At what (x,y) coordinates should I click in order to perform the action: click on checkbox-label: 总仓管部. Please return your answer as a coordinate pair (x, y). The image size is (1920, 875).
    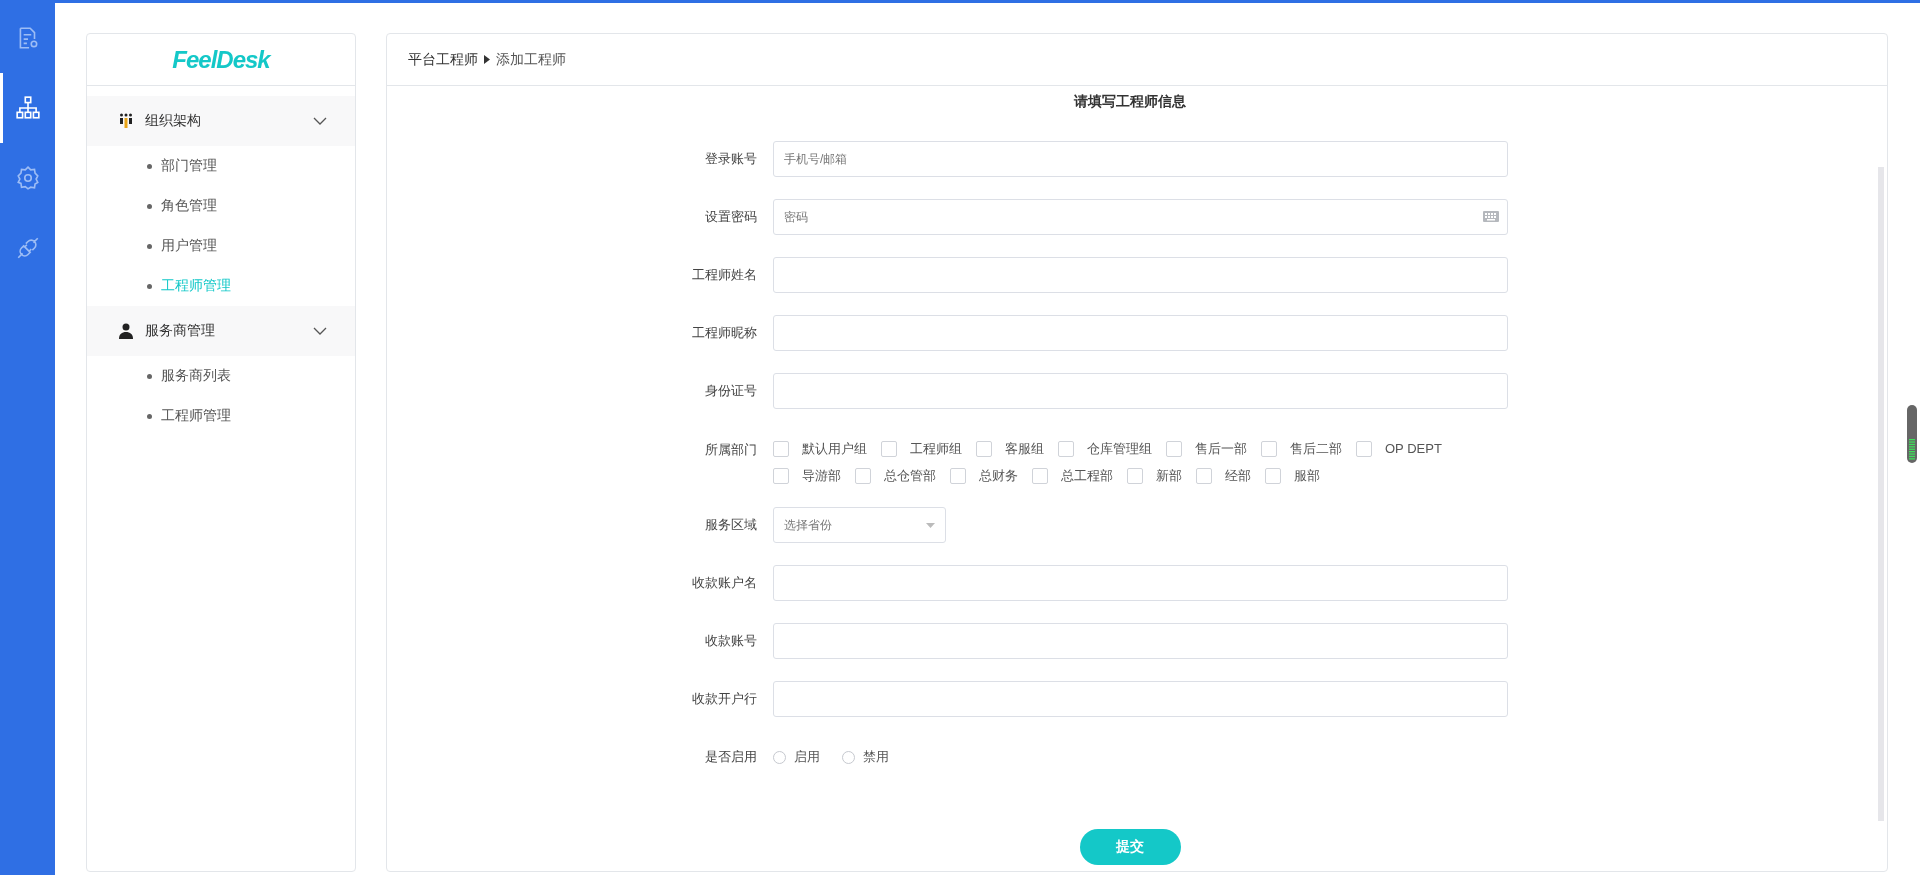
    Looking at the image, I should click on (910, 475).